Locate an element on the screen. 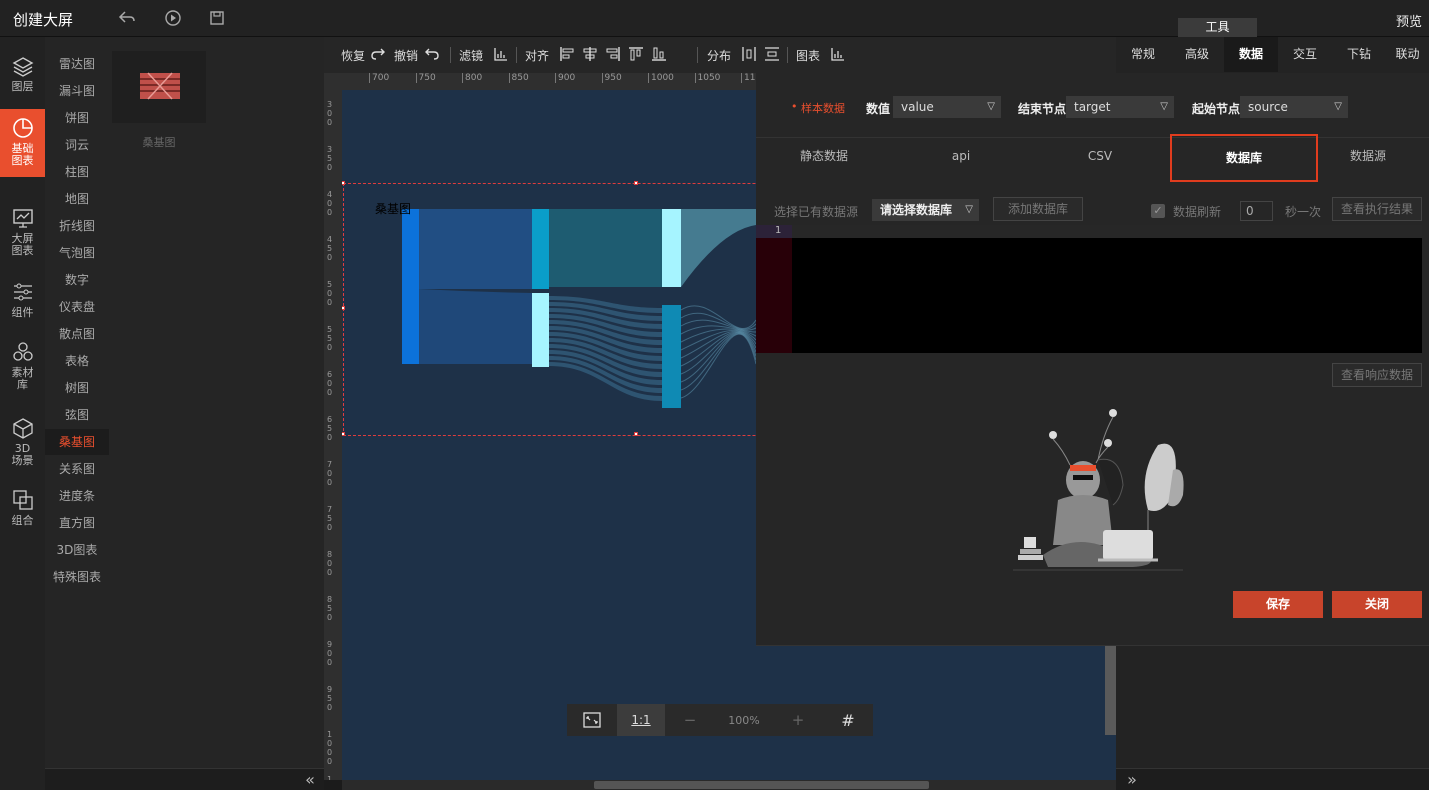 The width and height of the screenshot is (1429, 790). add-database-button: 添加数据库 is located at coordinates (1038, 209).